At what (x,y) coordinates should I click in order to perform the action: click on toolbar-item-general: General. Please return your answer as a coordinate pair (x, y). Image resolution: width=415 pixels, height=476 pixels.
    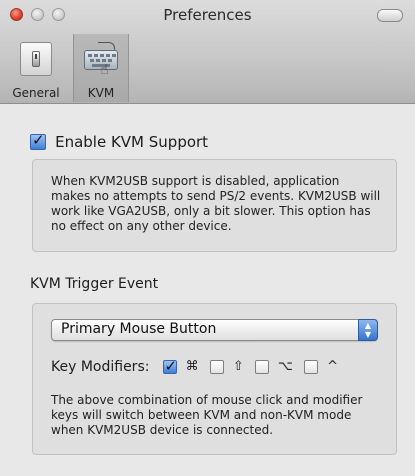
    Looking at the image, I should click on (36, 68).